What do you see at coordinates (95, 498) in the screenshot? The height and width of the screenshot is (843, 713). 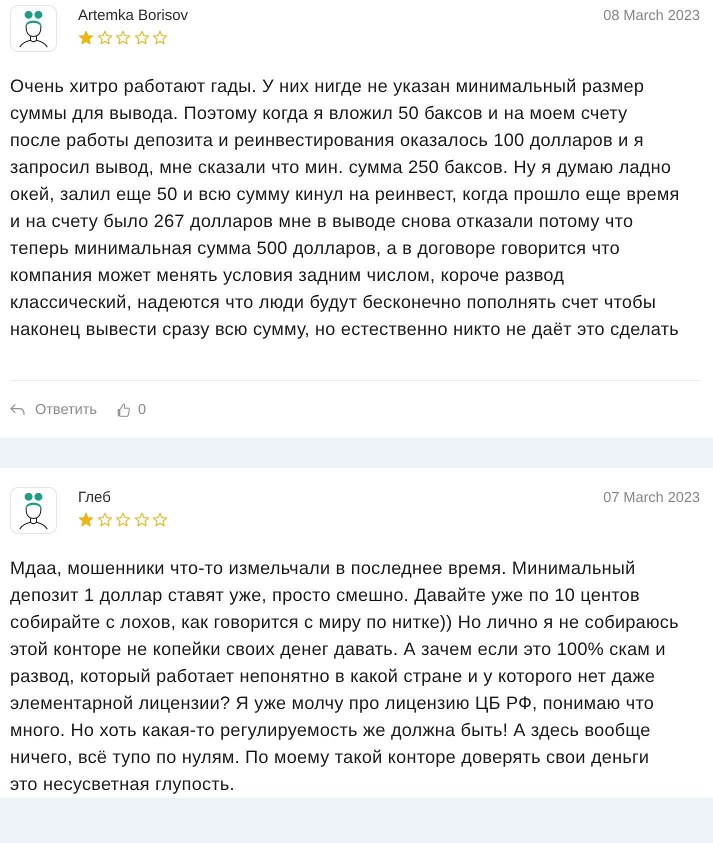 I see `author-name: Глеб` at bounding box center [95, 498].